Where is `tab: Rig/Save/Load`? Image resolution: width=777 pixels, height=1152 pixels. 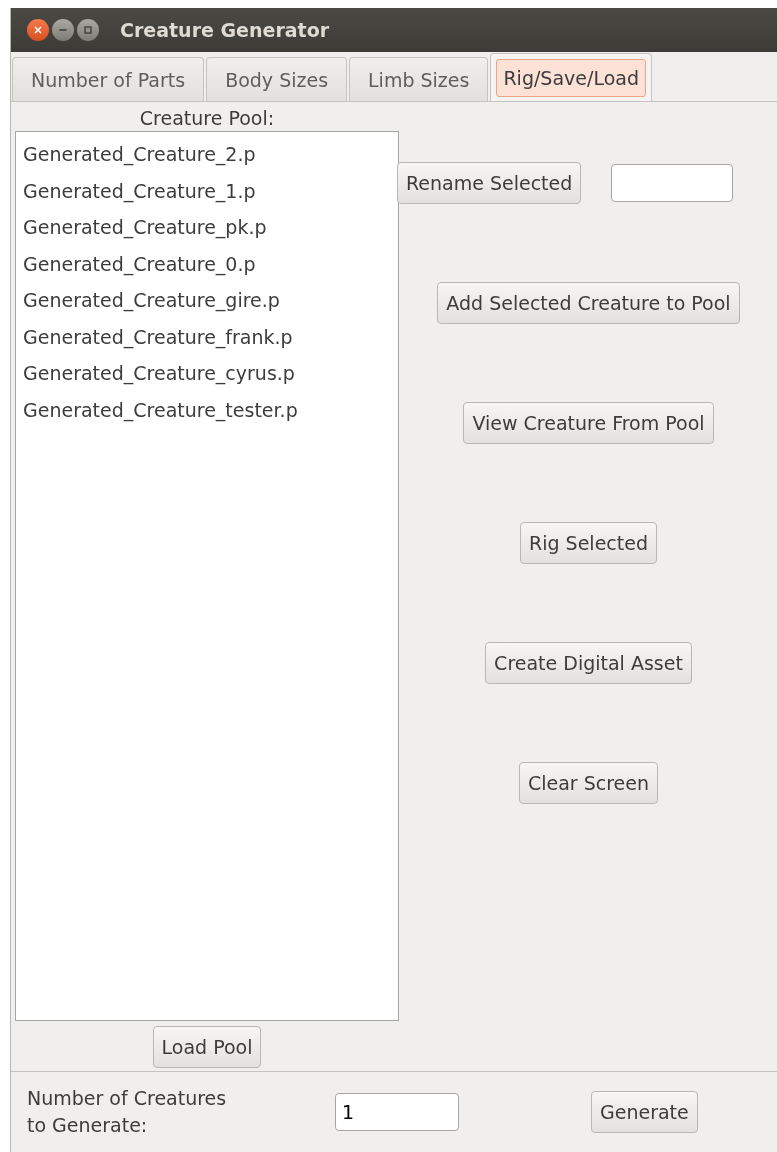
tab: Rig/Save/Load is located at coordinates (571, 77).